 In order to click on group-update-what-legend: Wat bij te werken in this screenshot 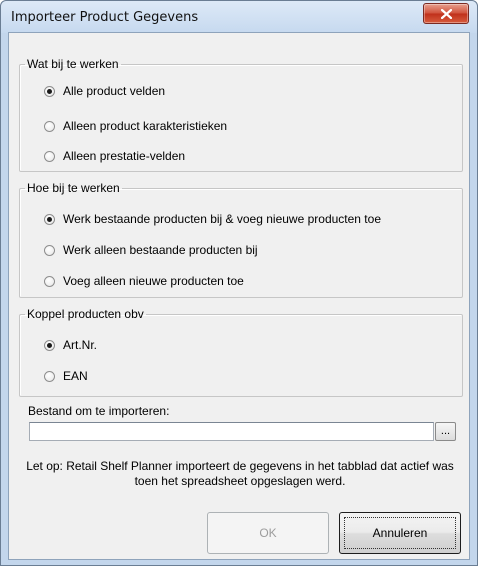, I will do `click(73, 64)`.